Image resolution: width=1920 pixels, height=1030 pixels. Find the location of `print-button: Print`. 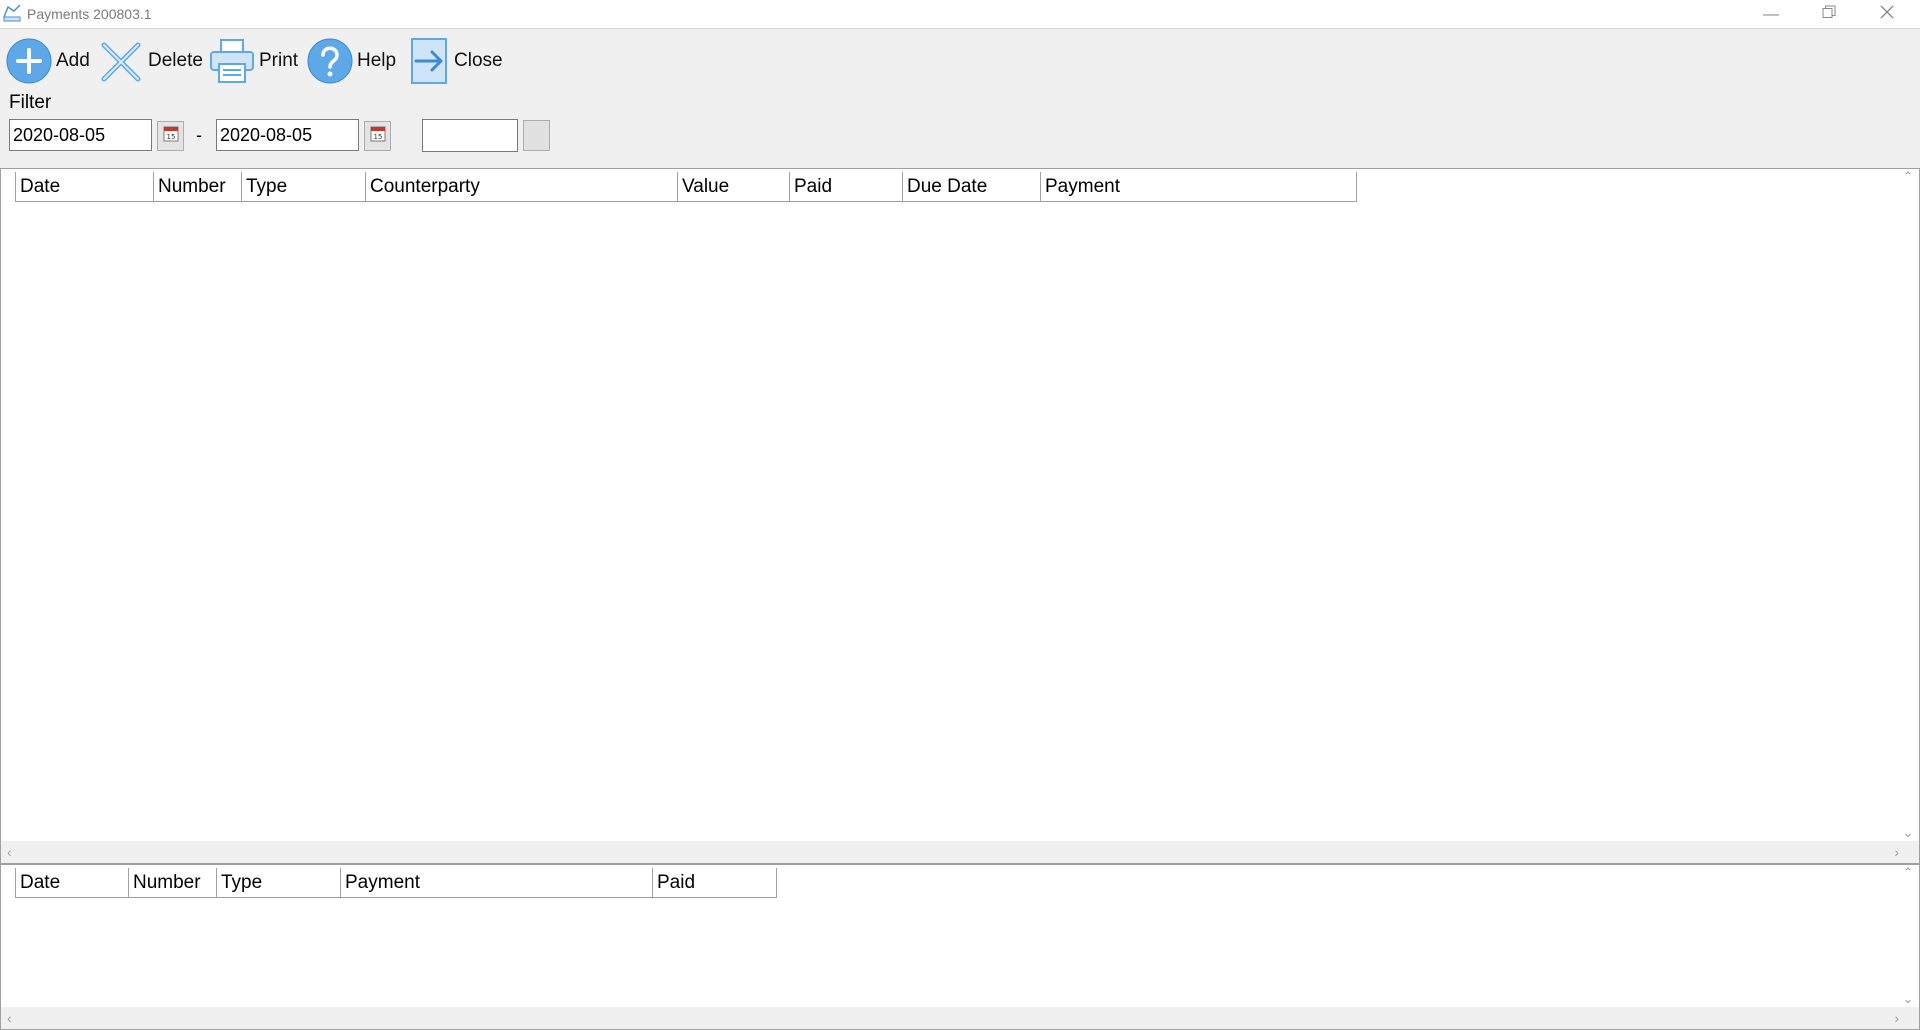

print-button: Print is located at coordinates (253, 61).